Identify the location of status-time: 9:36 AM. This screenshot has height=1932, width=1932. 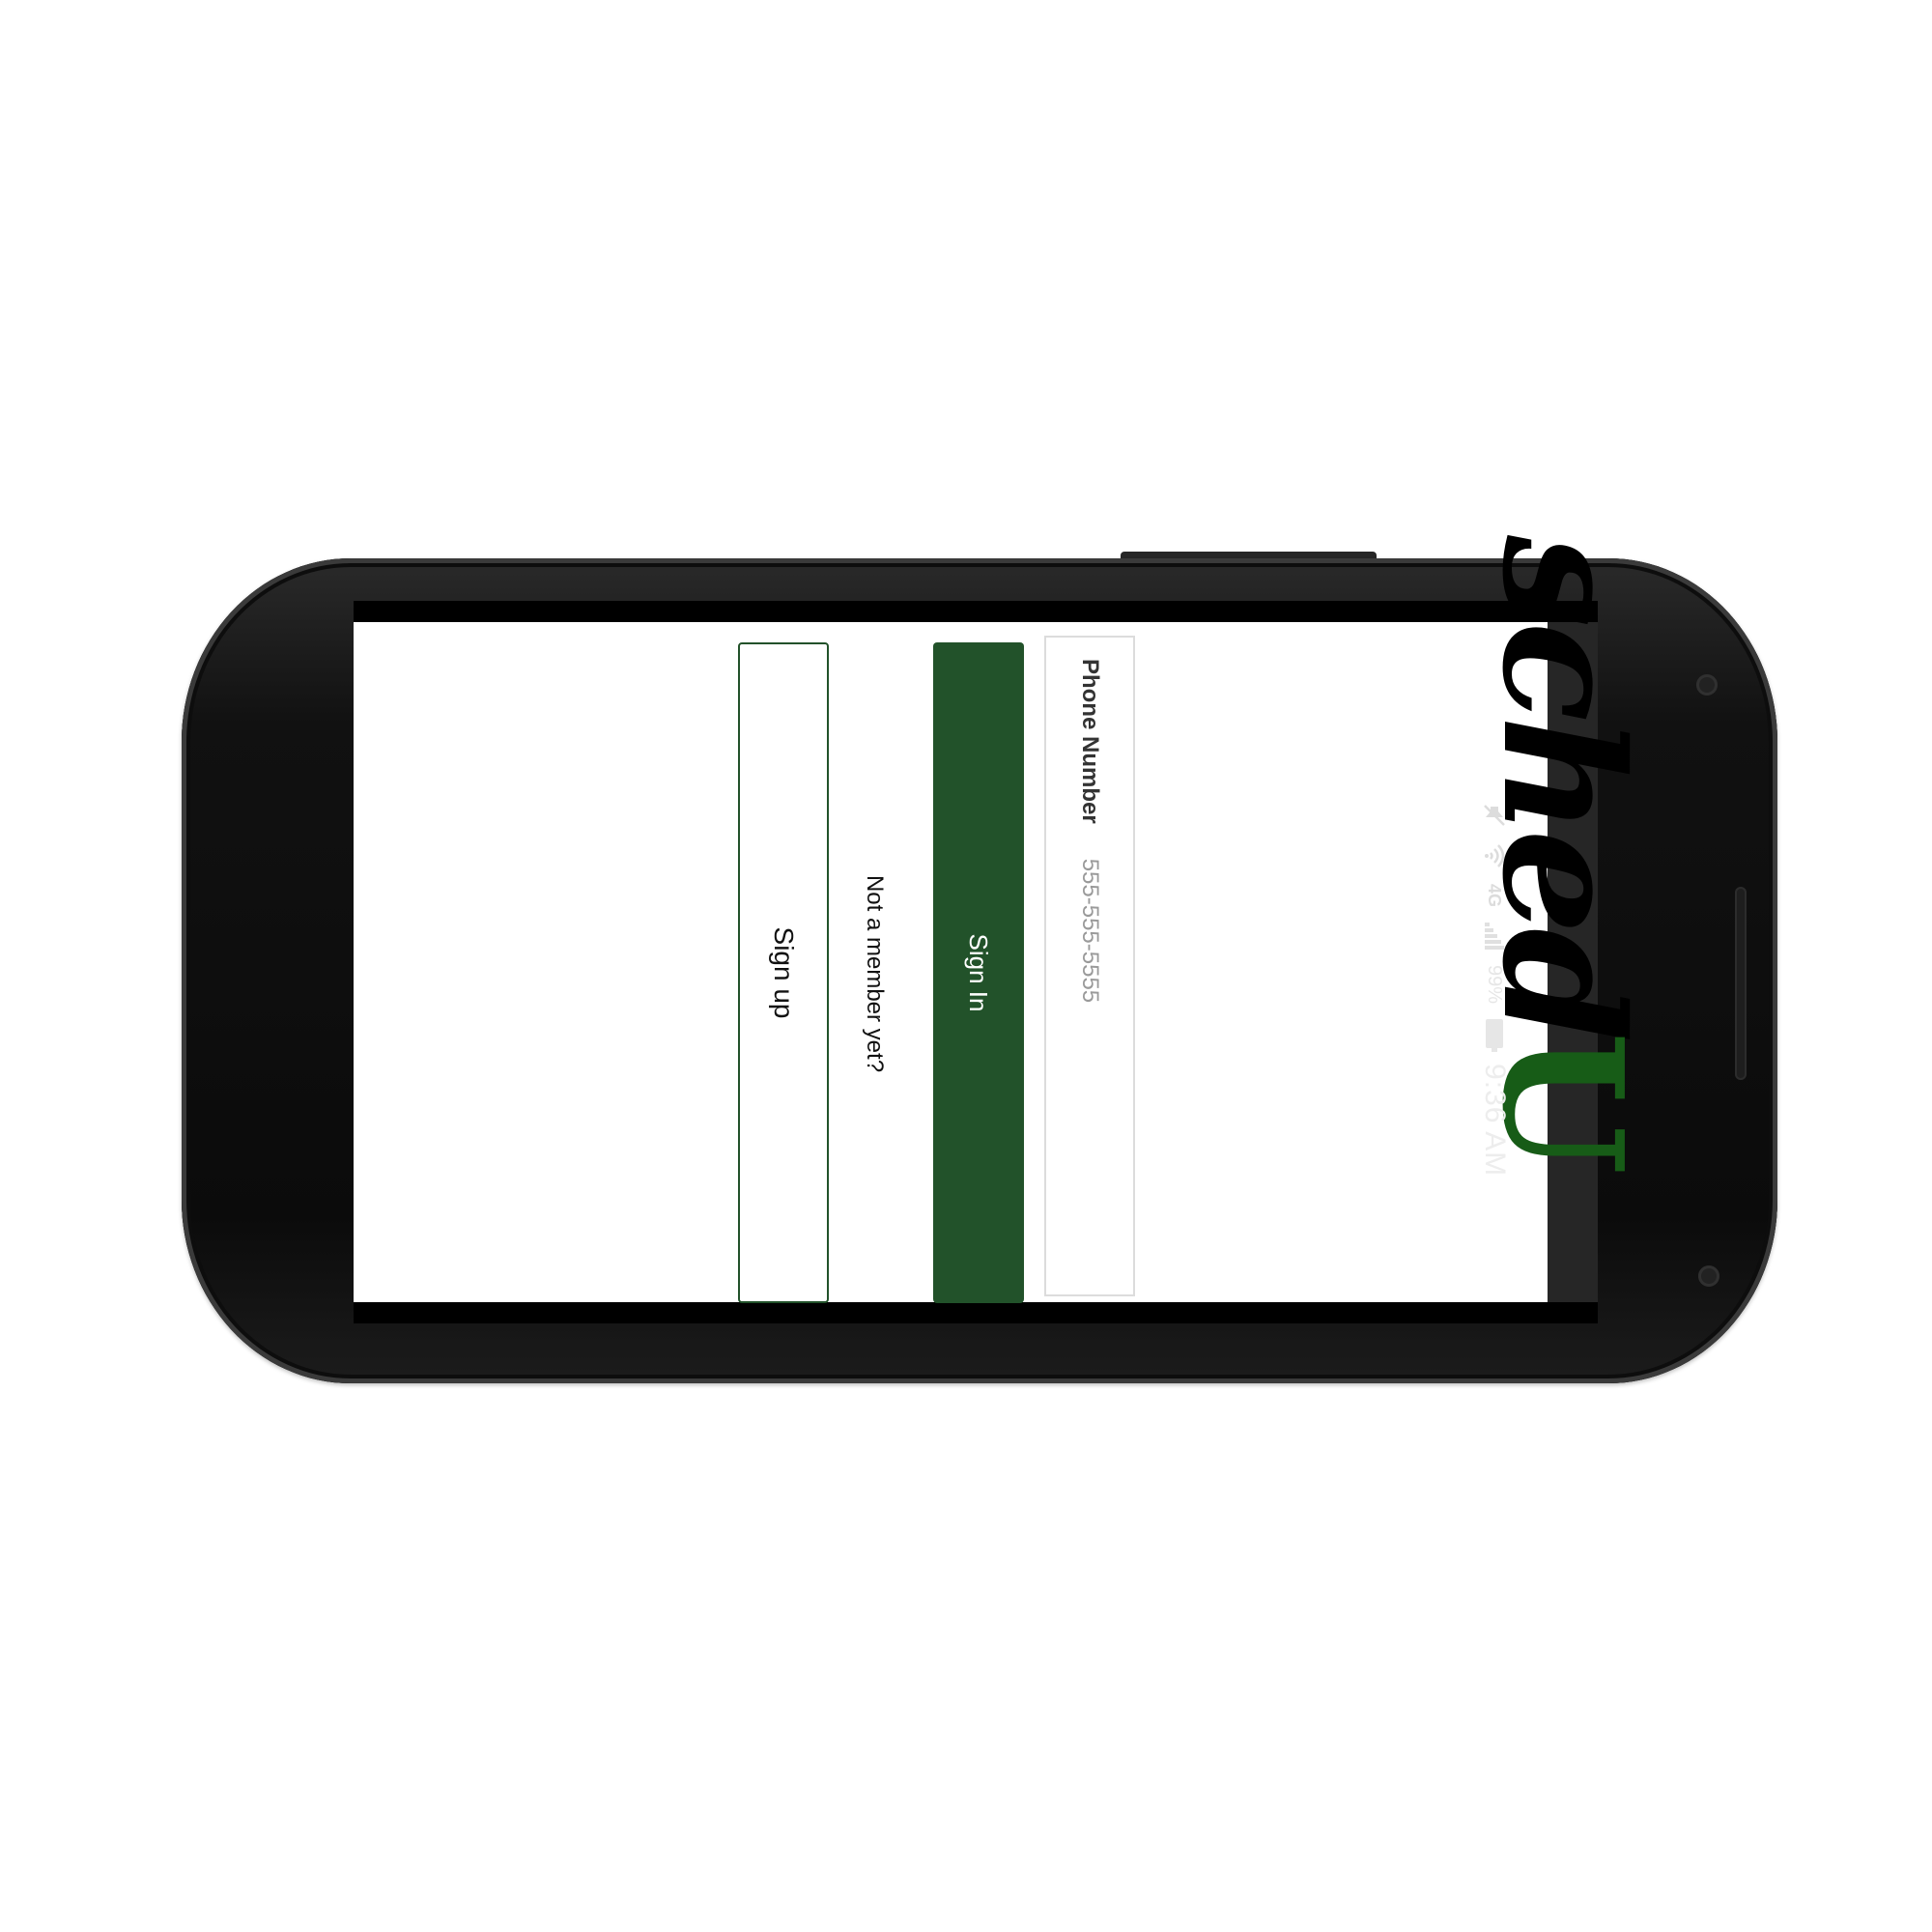
(1495, 1121).